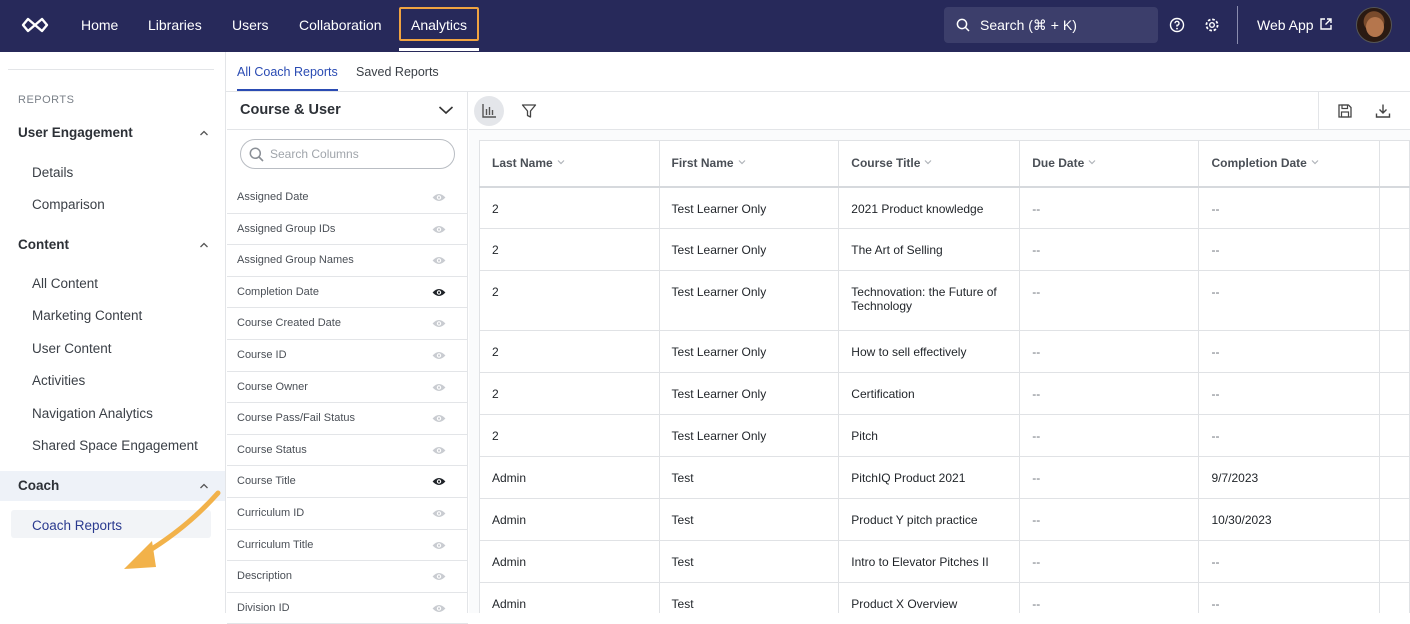 The height and width of the screenshot is (624, 1410). What do you see at coordinates (250, 26) in the screenshot?
I see `nav-link-users: Users` at bounding box center [250, 26].